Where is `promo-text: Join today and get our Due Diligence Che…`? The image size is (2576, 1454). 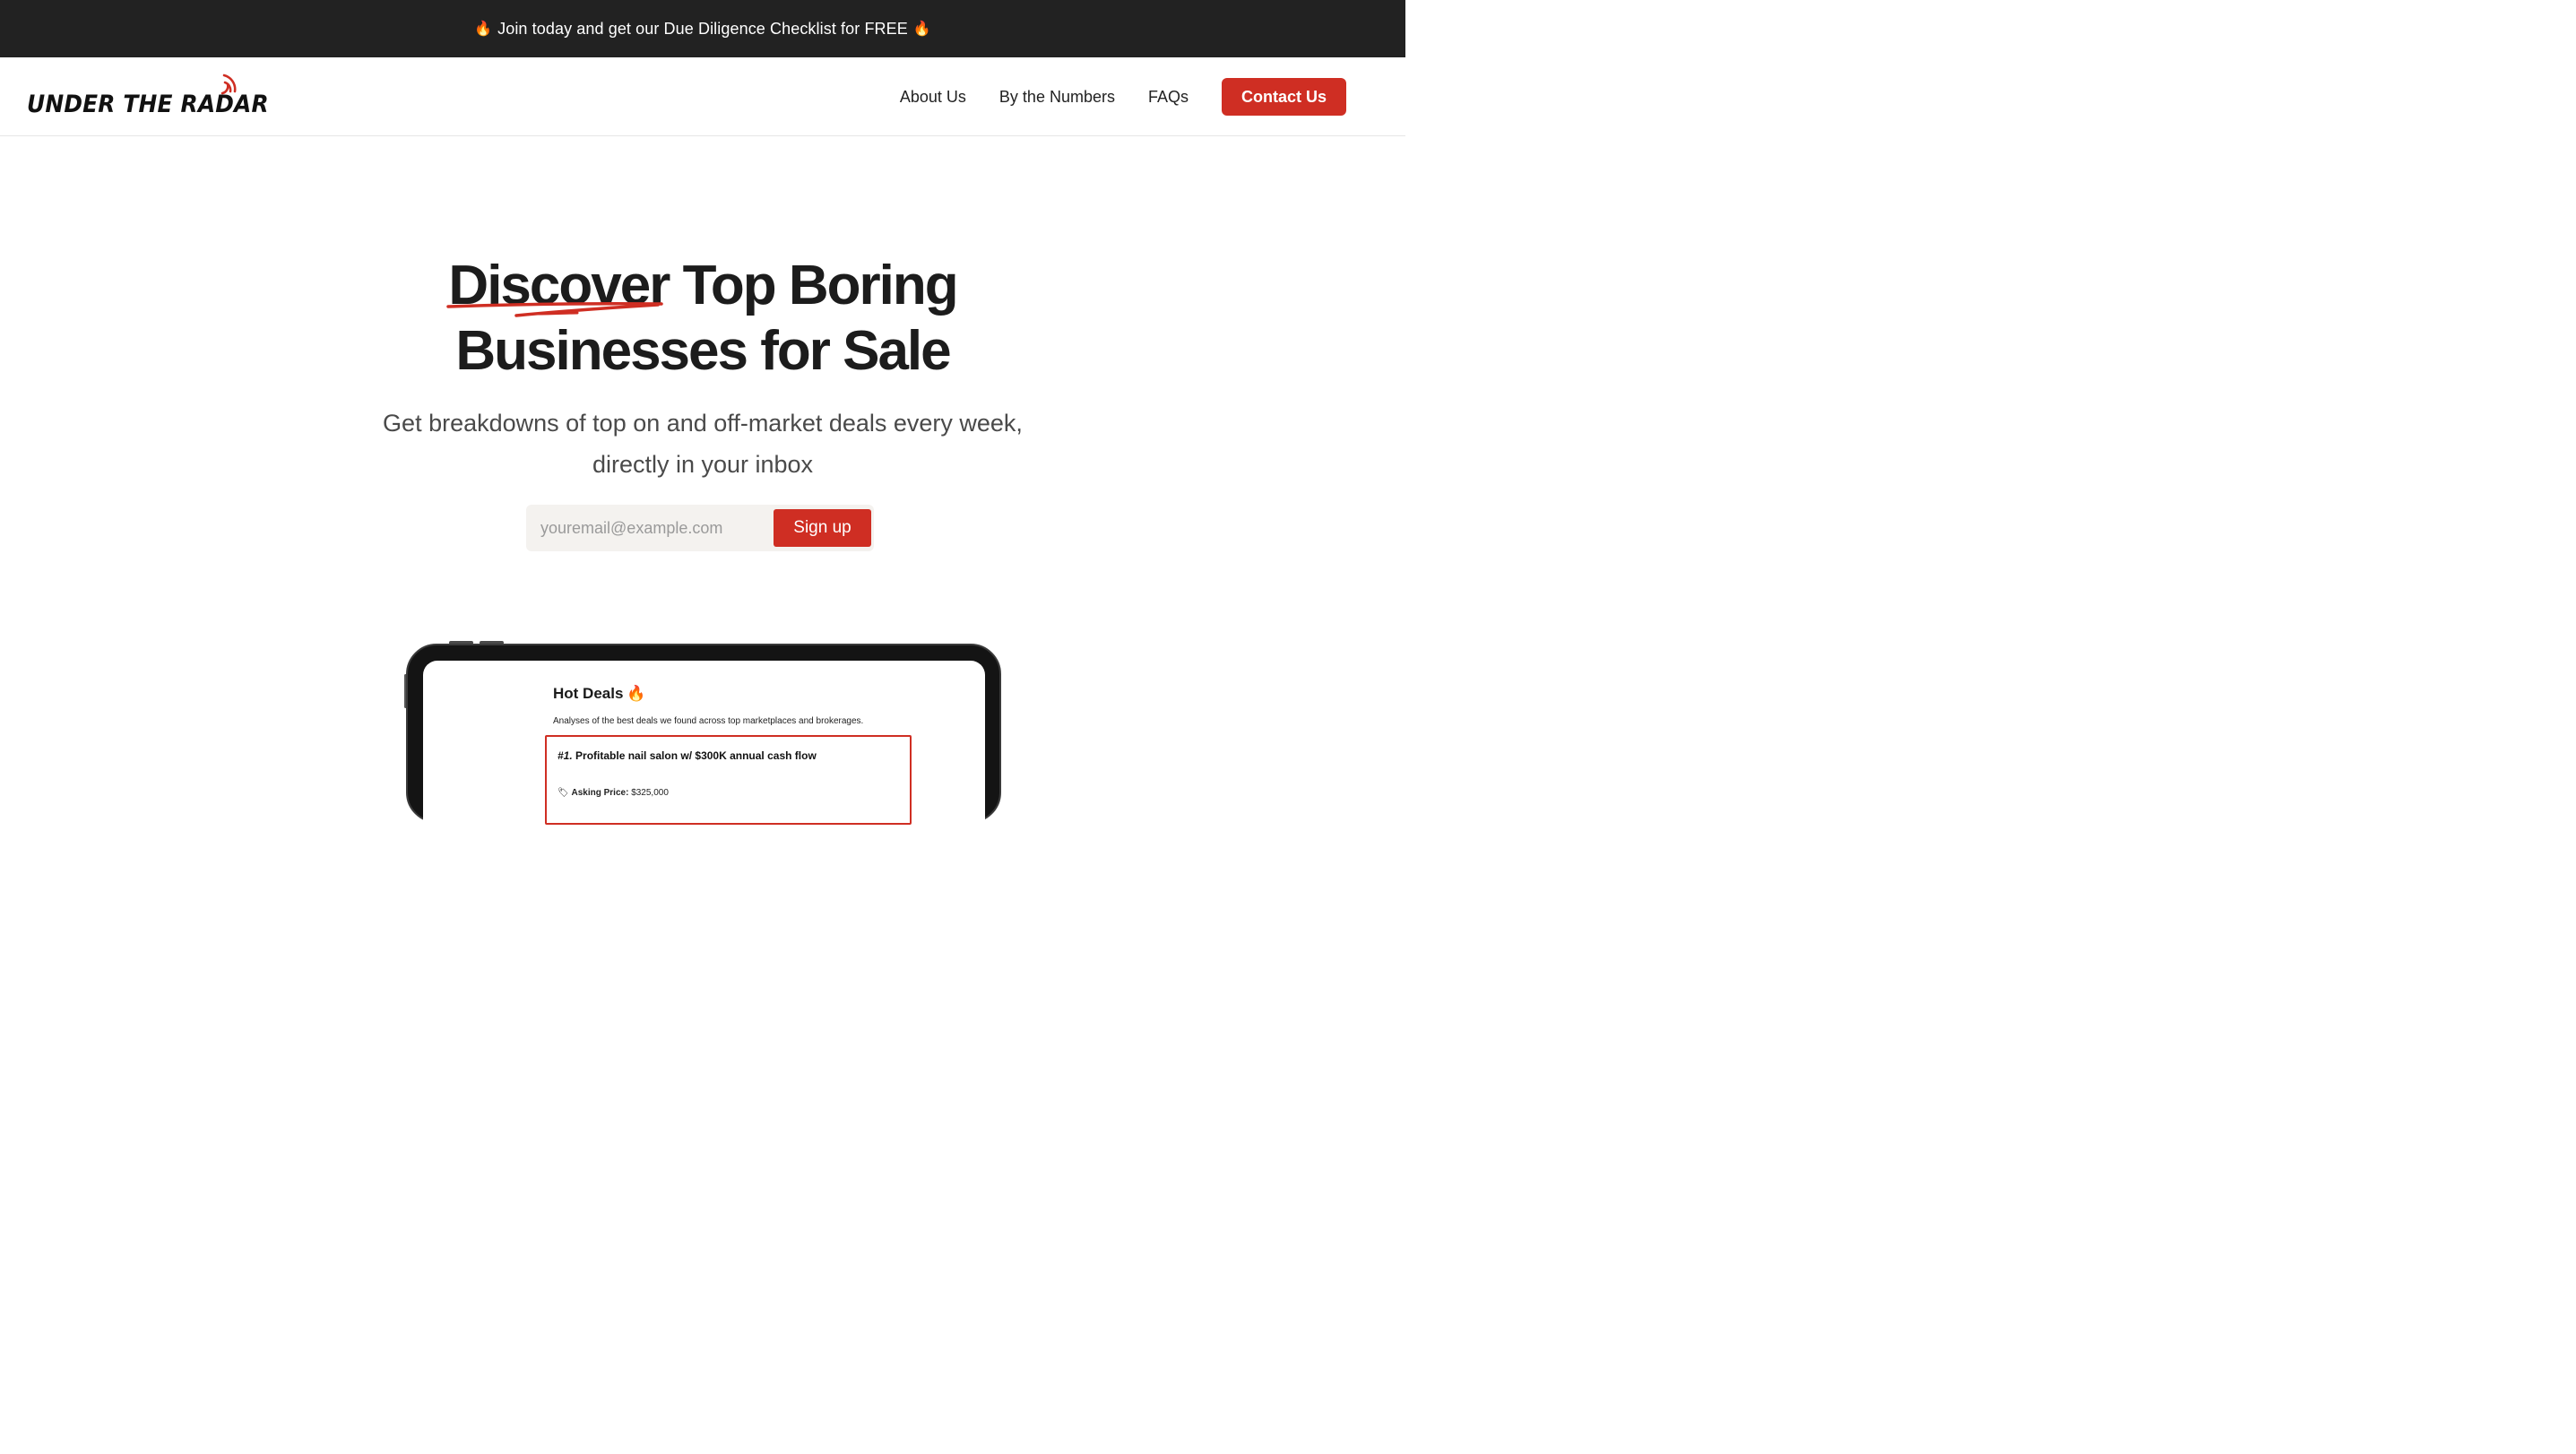 promo-text: Join today and get our Due Diligence Che… is located at coordinates (702, 28).